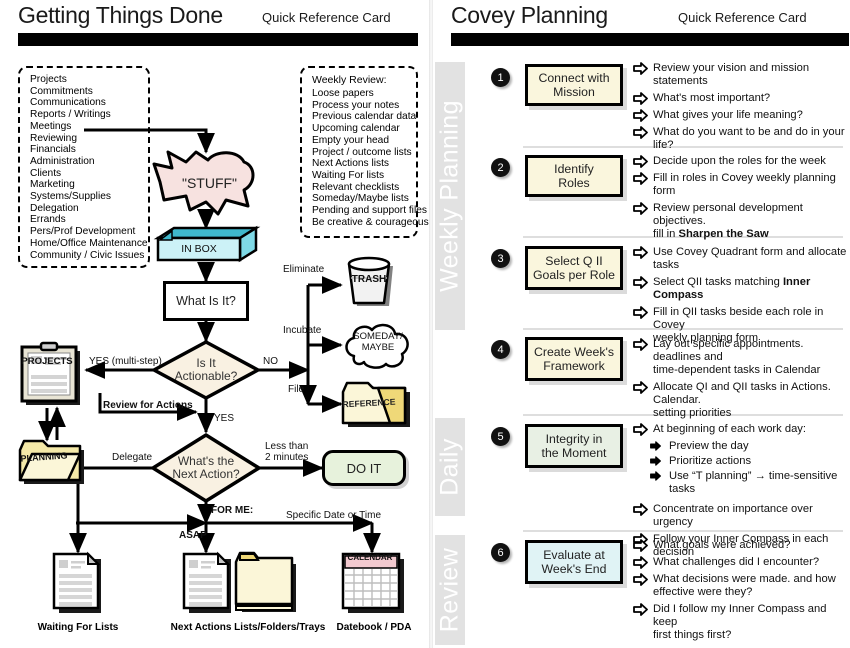  I want to click on bullet-text-line2: fill in, so click(666, 234).